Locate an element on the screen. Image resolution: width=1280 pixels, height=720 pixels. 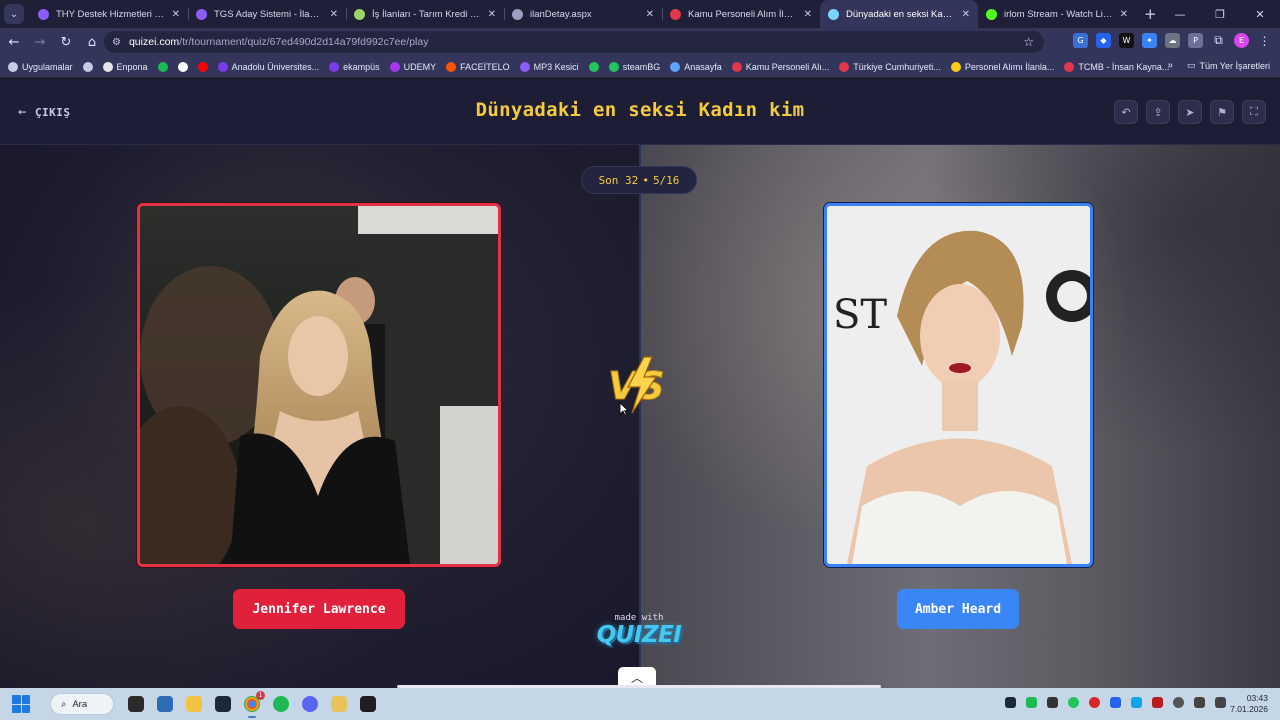
minimize-icon: — is located at coordinates (1180, 14).